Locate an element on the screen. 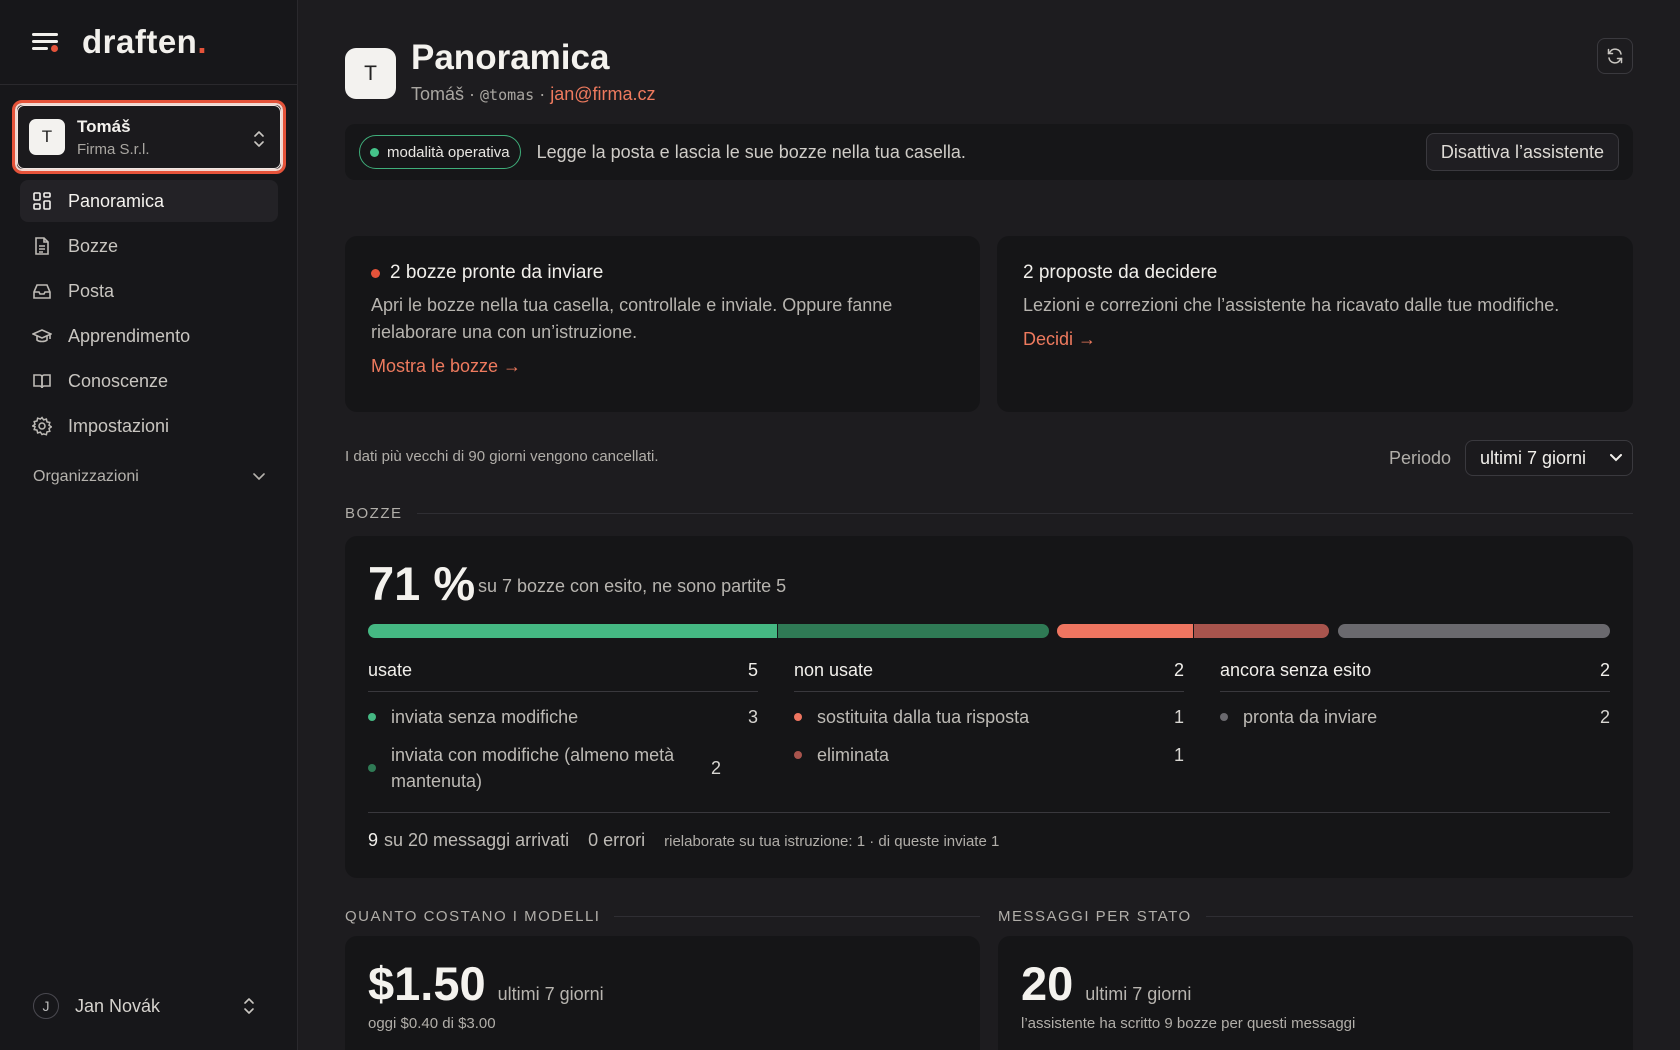 The image size is (1680, 1050). brand: draften. is located at coordinates (119, 42).